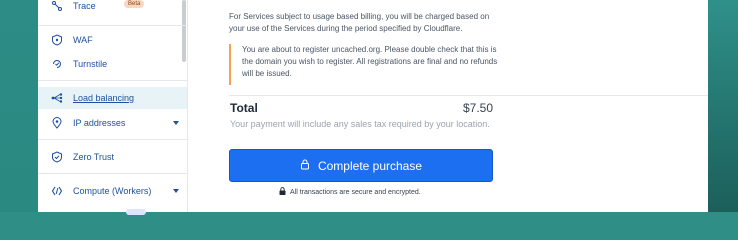  I want to click on sidebar-item-turnstile: Turnstile, so click(112, 64).